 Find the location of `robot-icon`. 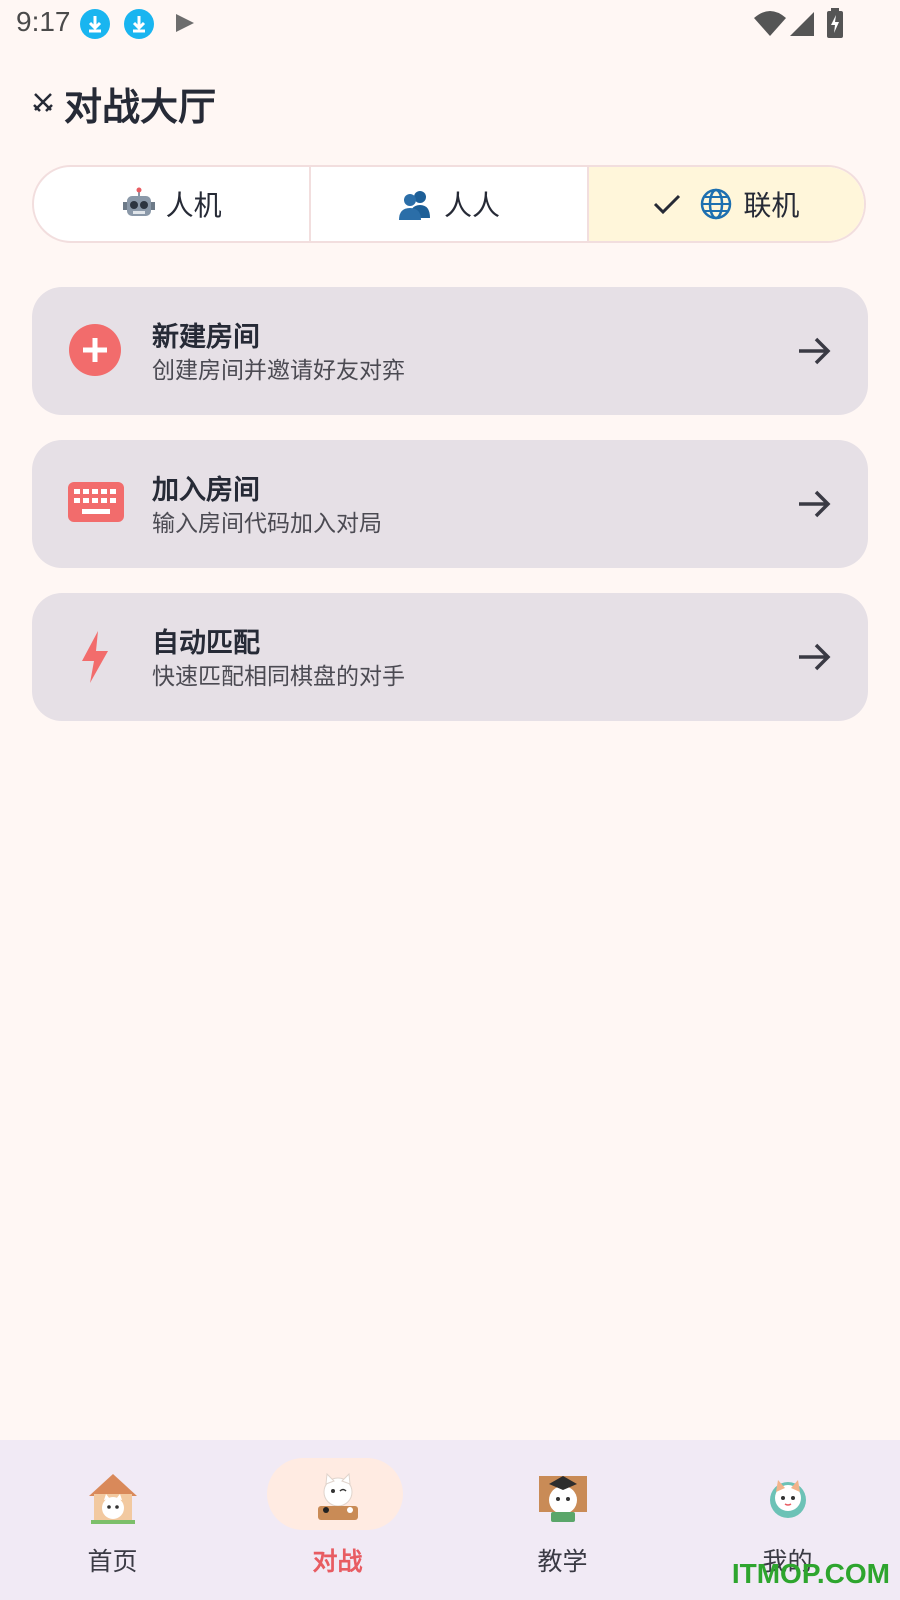

robot-icon is located at coordinates (139, 204).